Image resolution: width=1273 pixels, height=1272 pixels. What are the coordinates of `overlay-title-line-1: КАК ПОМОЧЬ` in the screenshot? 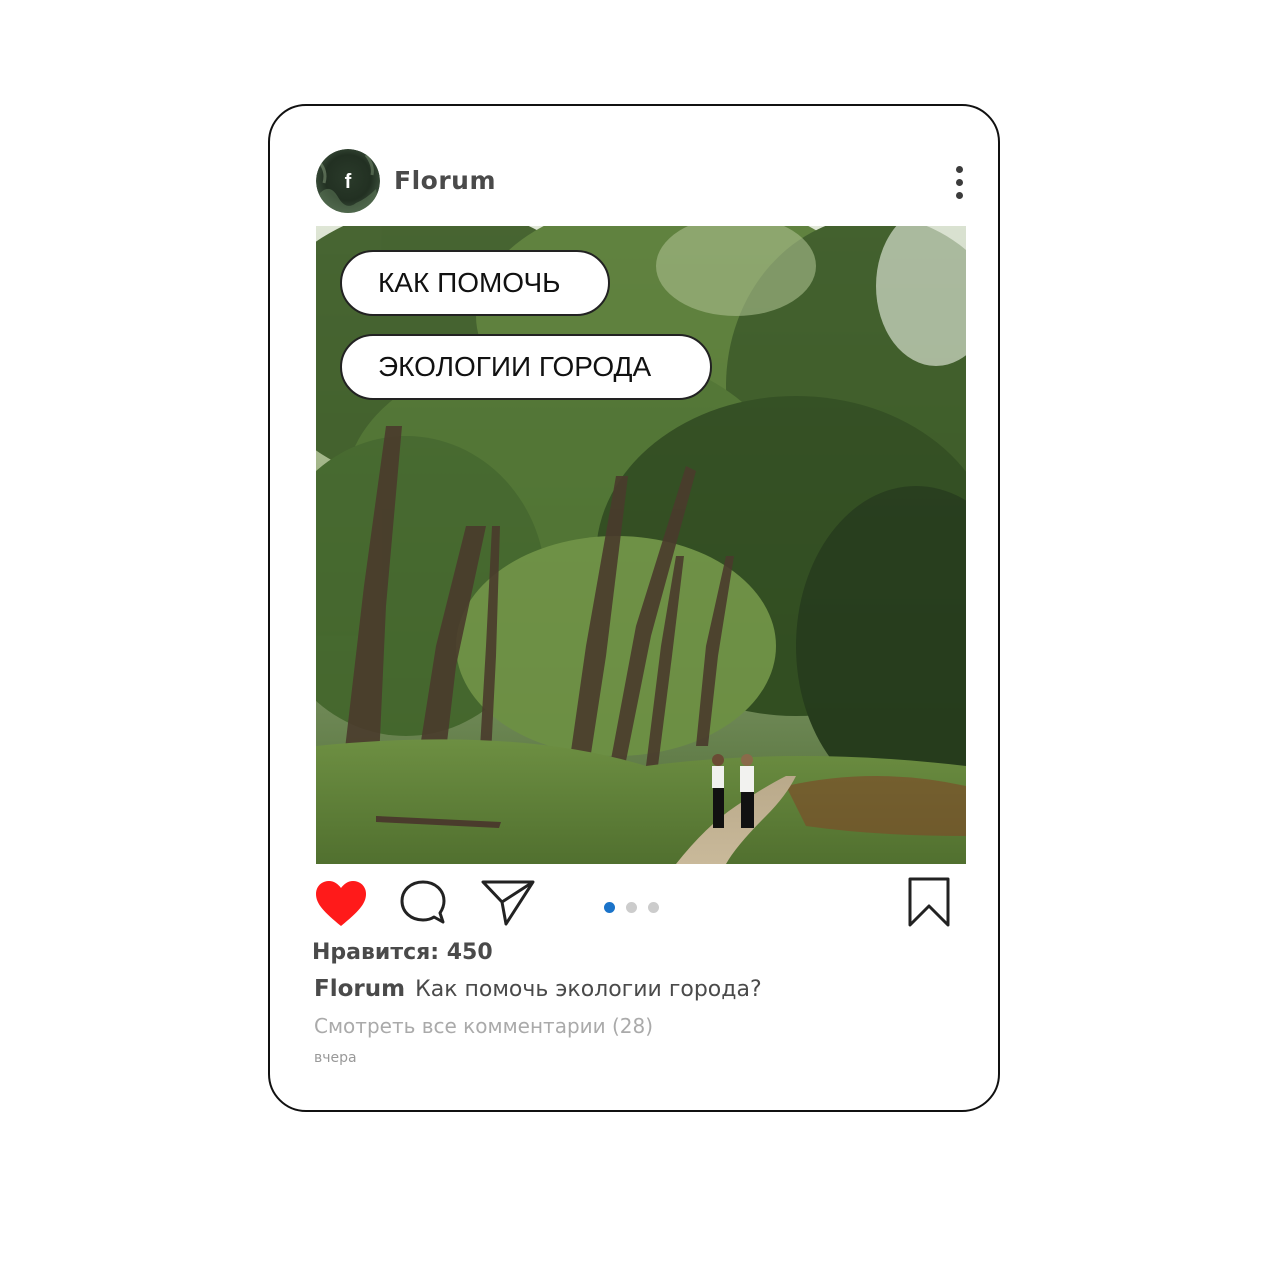 It's located at (475, 283).